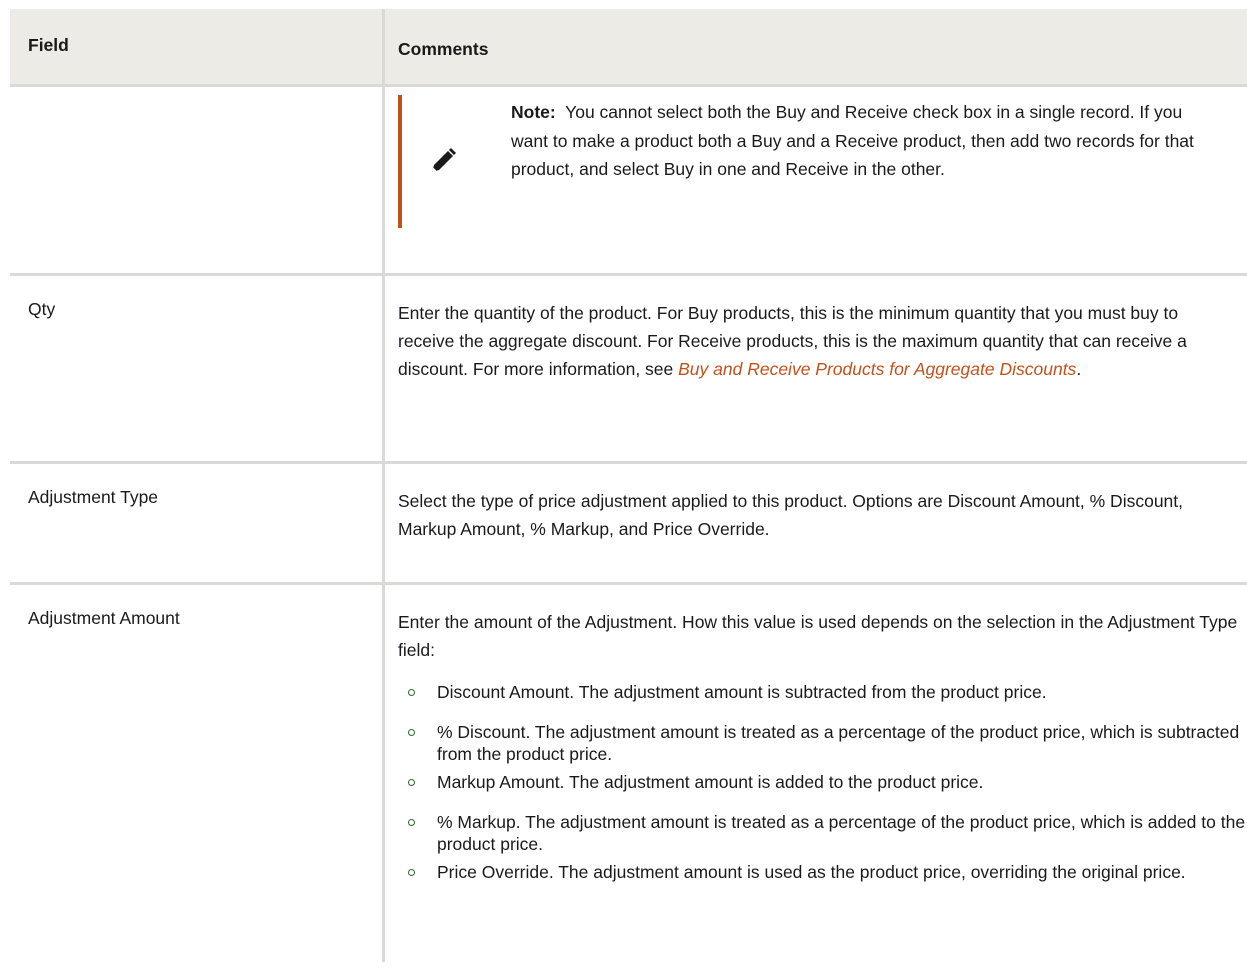  What do you see at coordinates (383, 485) in the screenshot?
I see `column-divider` at bounding box center [383, 485].